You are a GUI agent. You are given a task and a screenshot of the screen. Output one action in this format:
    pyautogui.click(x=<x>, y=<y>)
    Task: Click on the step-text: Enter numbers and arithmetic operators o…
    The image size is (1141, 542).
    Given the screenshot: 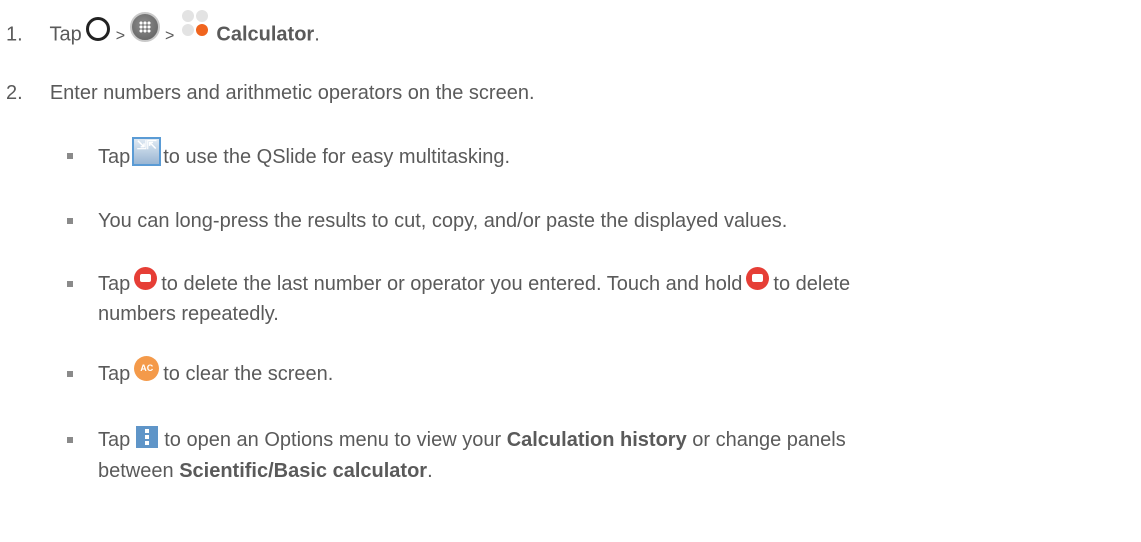 What is the action you would take?
    pyautogui.click(x=292, y=93)
    